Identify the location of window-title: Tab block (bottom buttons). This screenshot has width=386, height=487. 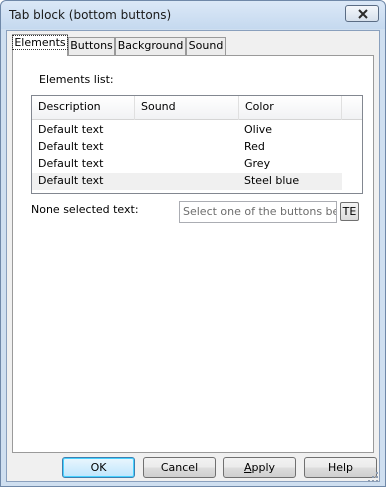
(90, 15).